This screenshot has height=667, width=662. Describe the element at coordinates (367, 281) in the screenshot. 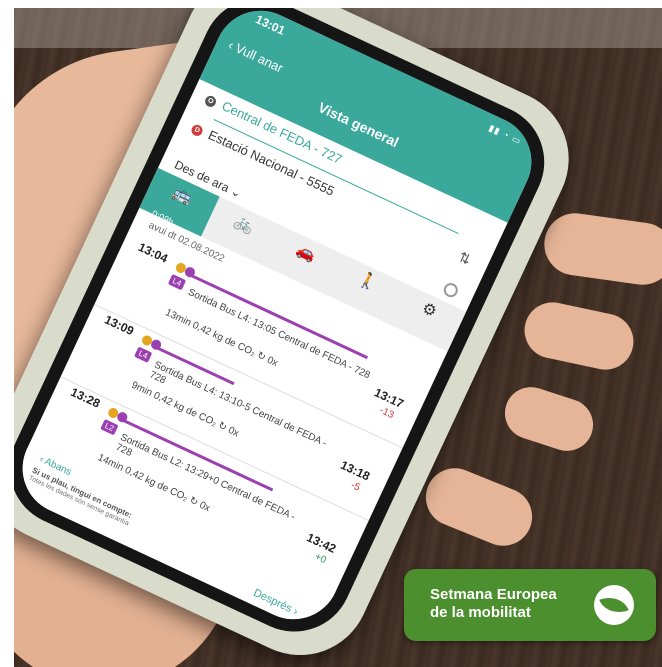

I see `walk-icon: 🚶` at that location.